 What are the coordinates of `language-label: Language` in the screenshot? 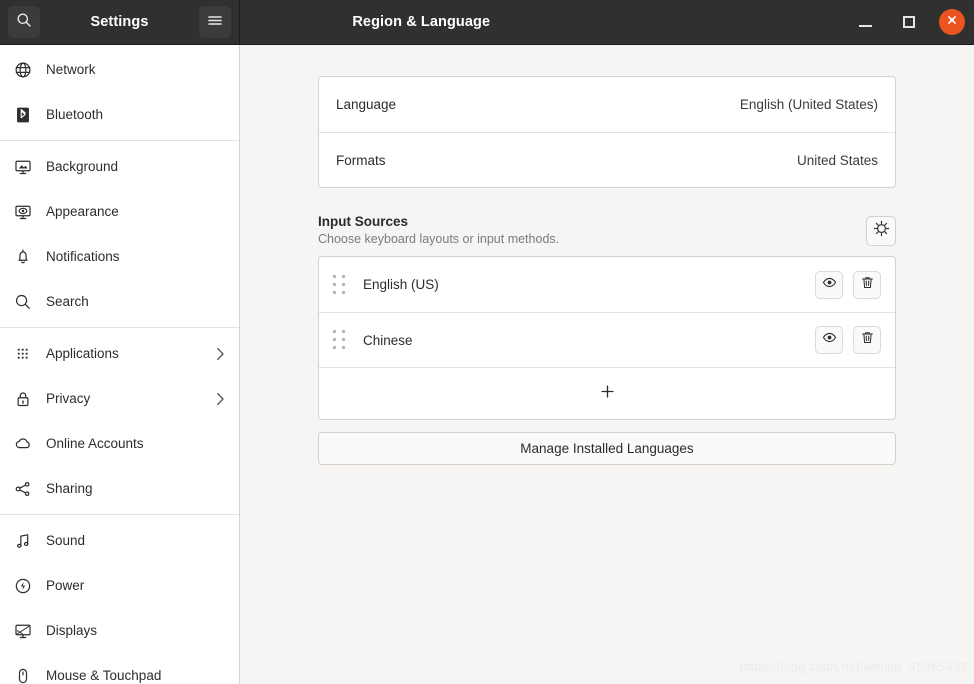 It's located at (366, 104).